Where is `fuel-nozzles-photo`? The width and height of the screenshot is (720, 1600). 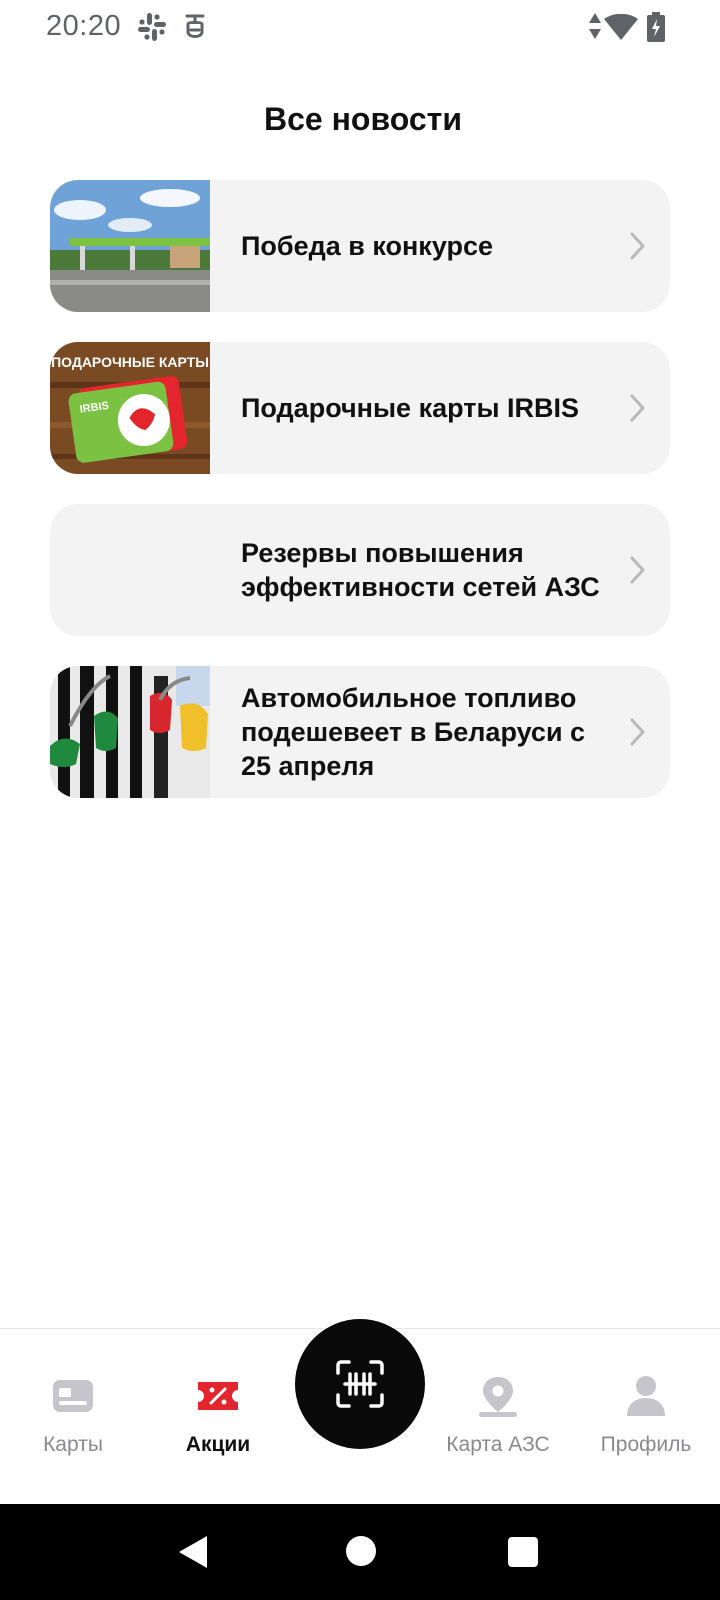
fuel-nozzles-photo is located at coordinates (130, 732).